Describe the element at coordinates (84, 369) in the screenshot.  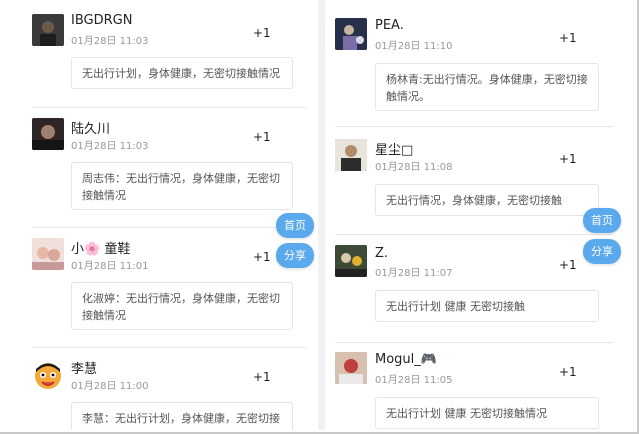
I see `user-name: 李慧` at that location.